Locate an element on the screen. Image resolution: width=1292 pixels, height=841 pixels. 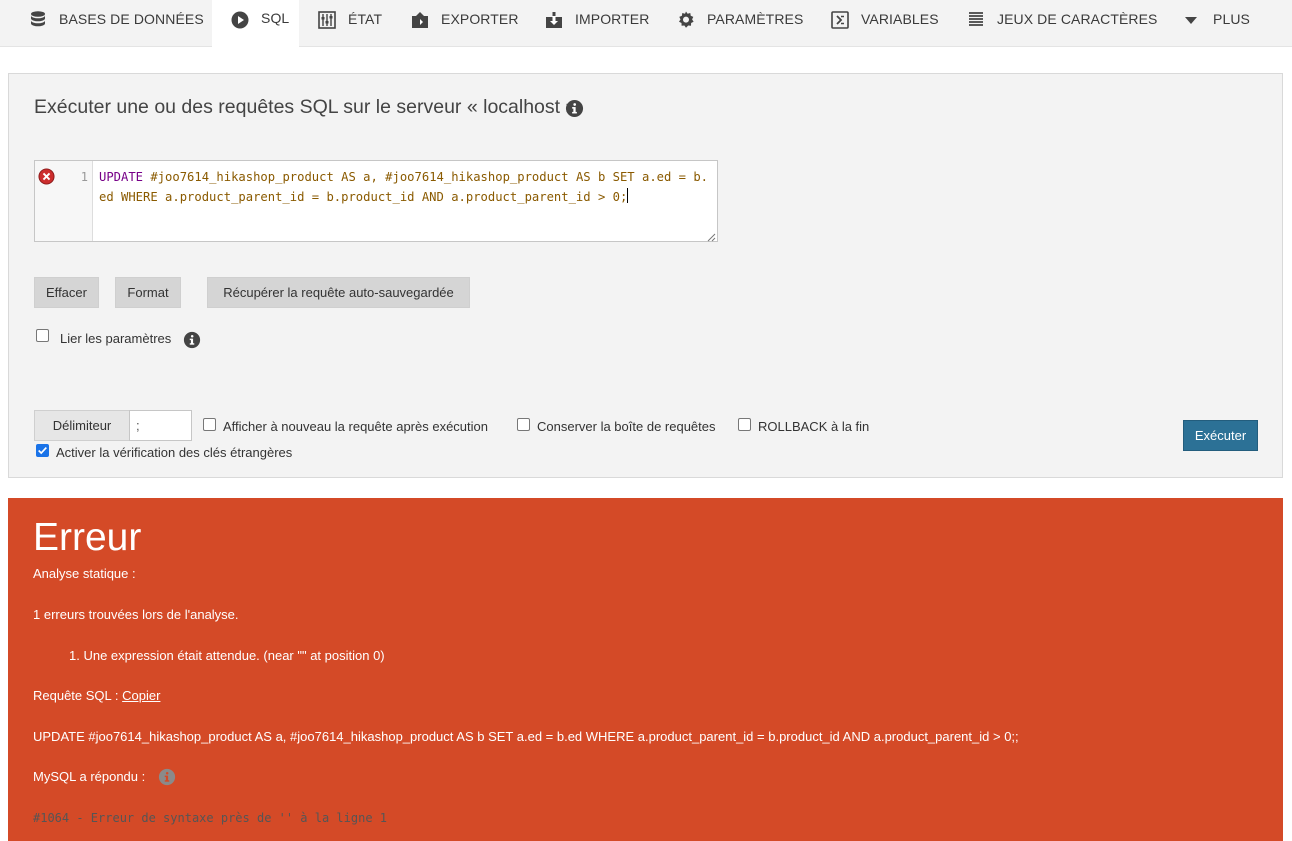
tab-export-label: EXPORTER is located at coordinates (480, 18).